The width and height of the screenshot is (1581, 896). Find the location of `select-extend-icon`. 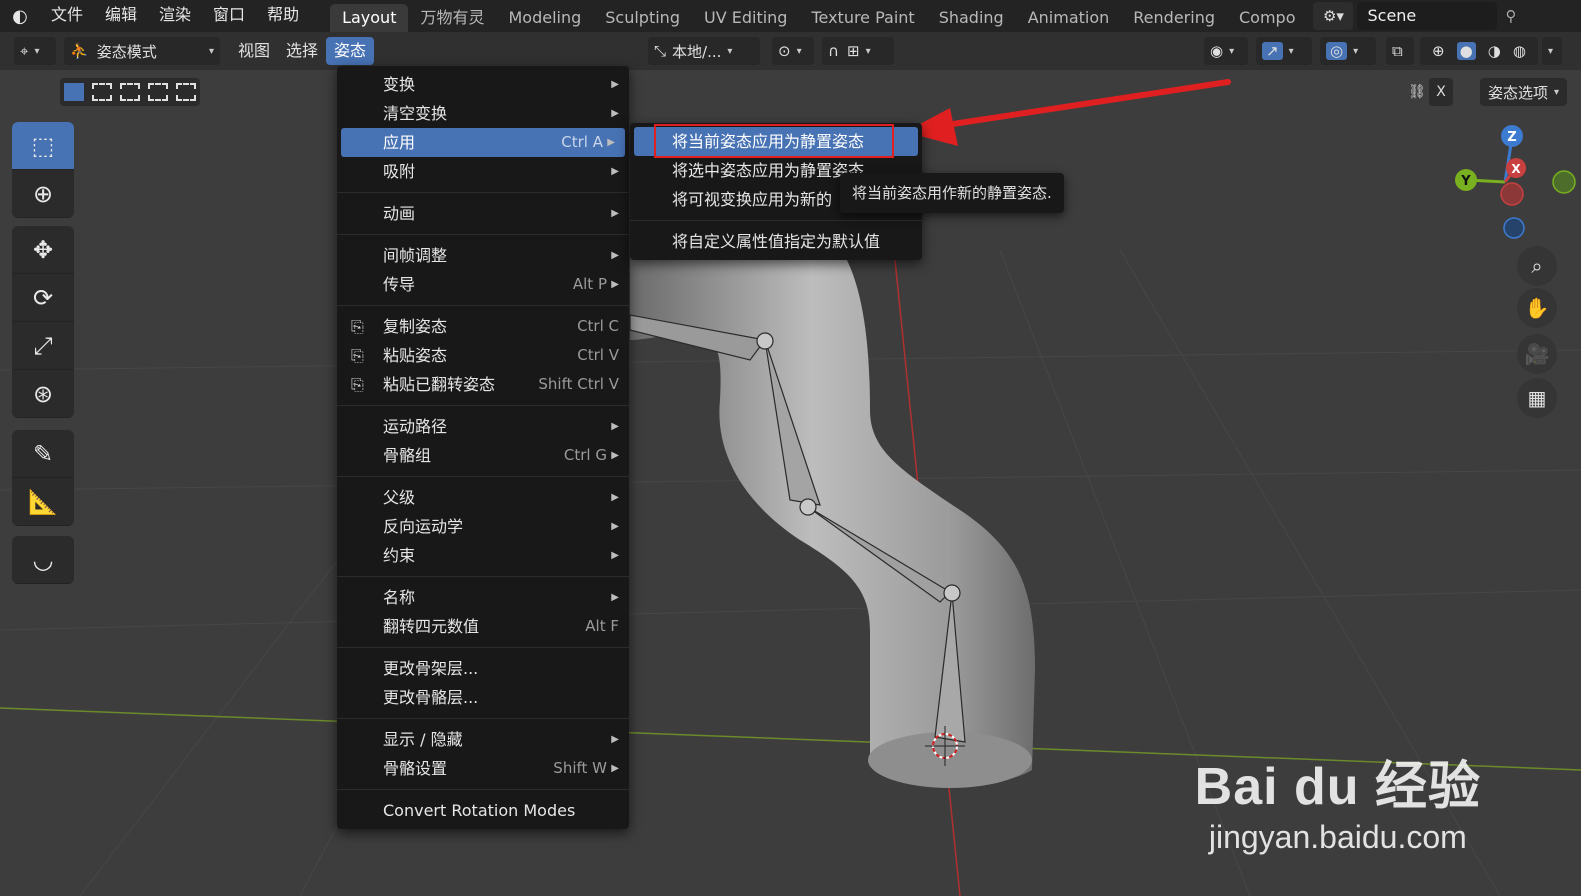

select-extend-icon is located at coordinates (102, 92).